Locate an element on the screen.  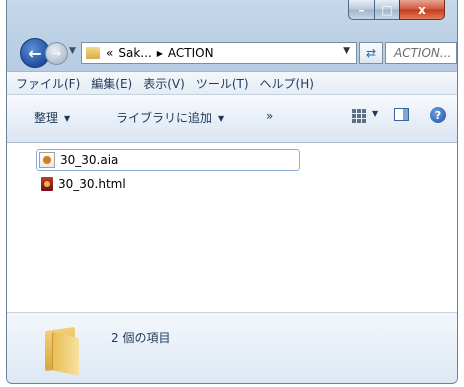
menu-edit: 編集(E) is located at coordinates (111, 83).